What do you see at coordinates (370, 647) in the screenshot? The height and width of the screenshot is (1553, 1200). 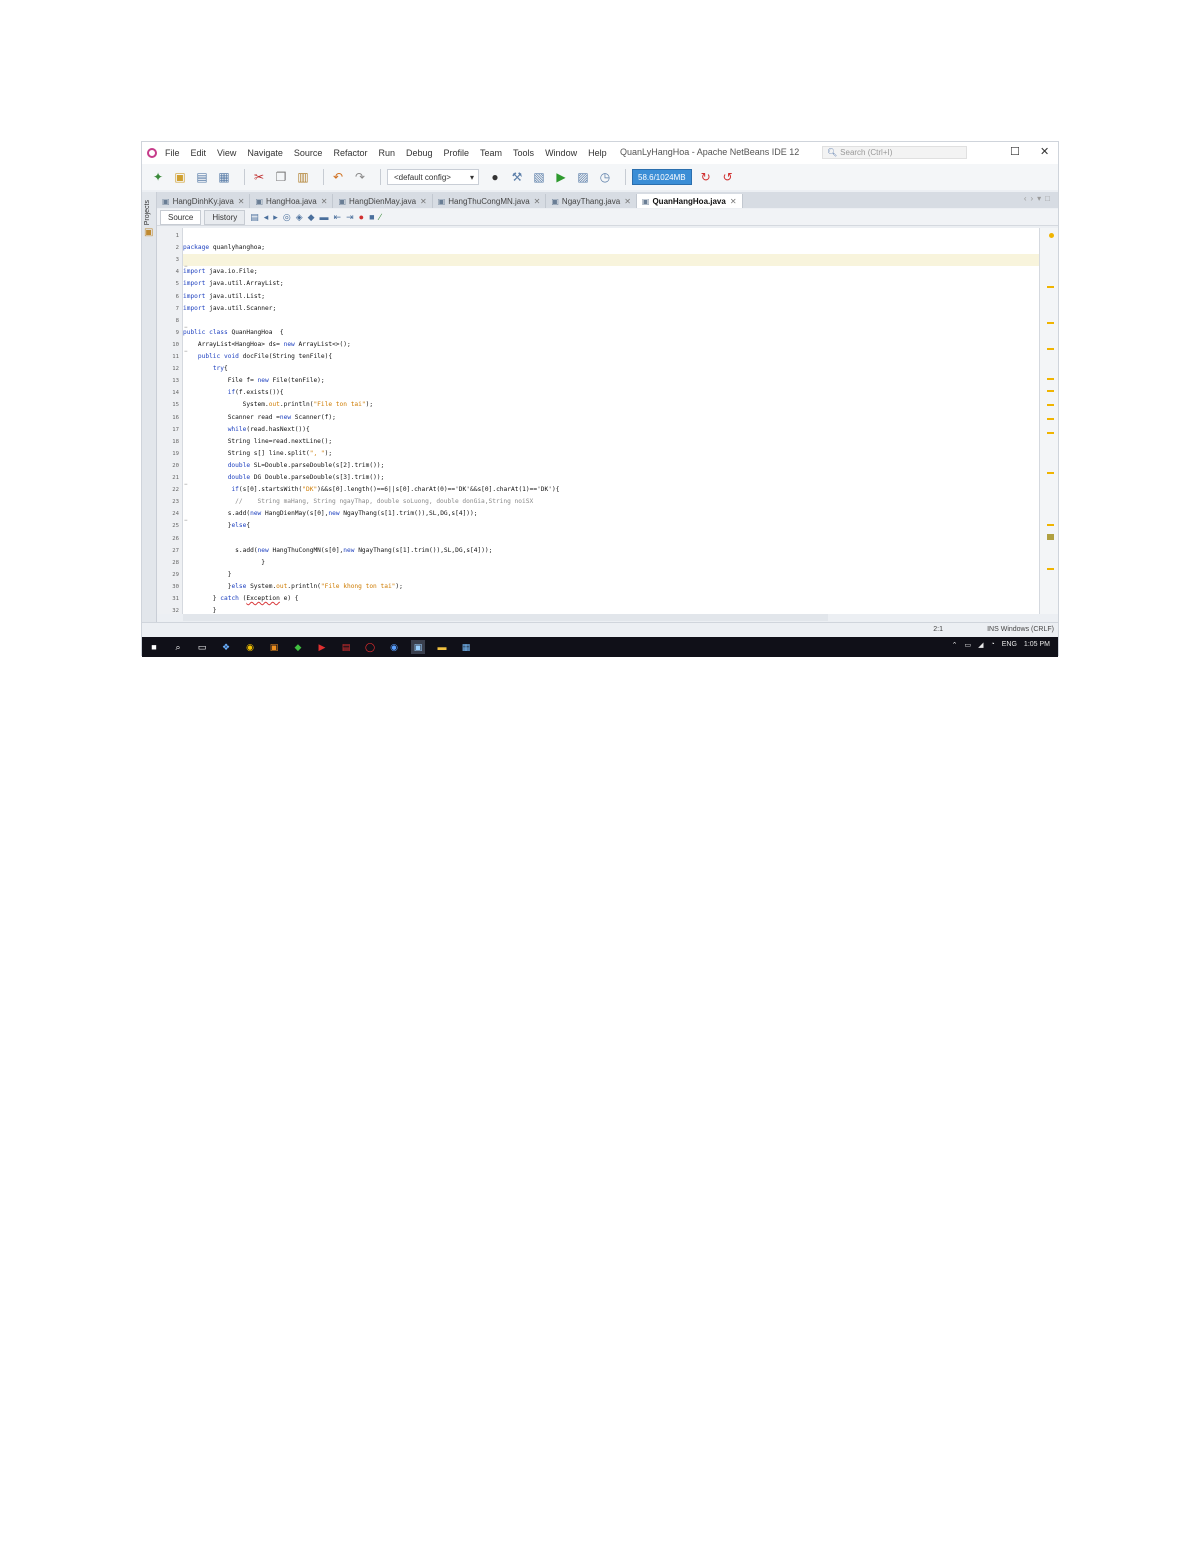 I see `opera-icon: ◯` at bounding box center [370, 647].